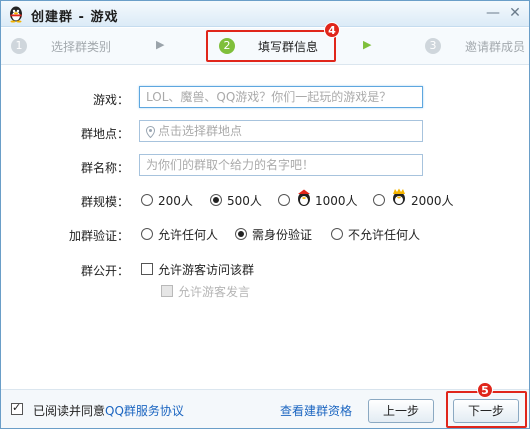 The image size is (530, 429). Describe the element at coordinates (167, 291) in the screenshot. I see `guest-post-checkbox` at that location.